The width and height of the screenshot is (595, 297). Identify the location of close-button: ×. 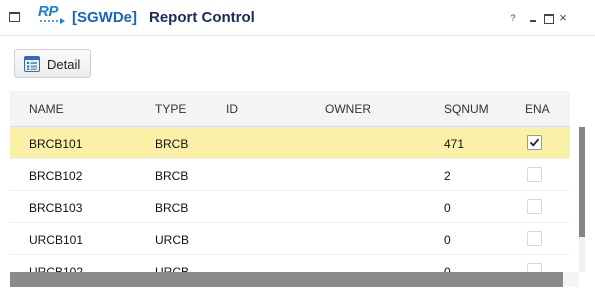
(563, 17).